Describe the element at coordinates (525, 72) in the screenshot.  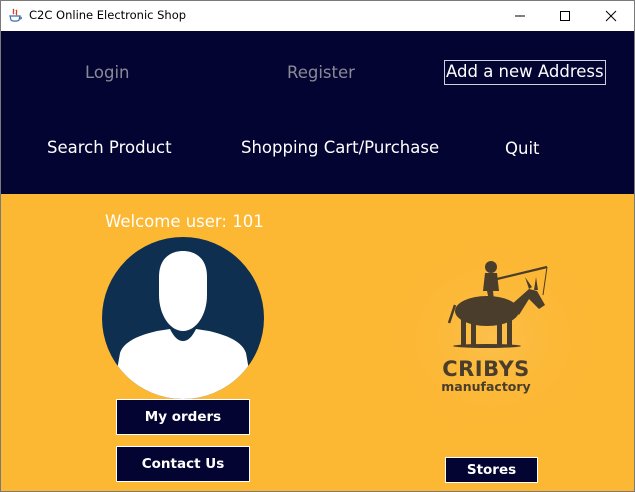
I see `add-address-menu-item: Add a new Address` at that location.